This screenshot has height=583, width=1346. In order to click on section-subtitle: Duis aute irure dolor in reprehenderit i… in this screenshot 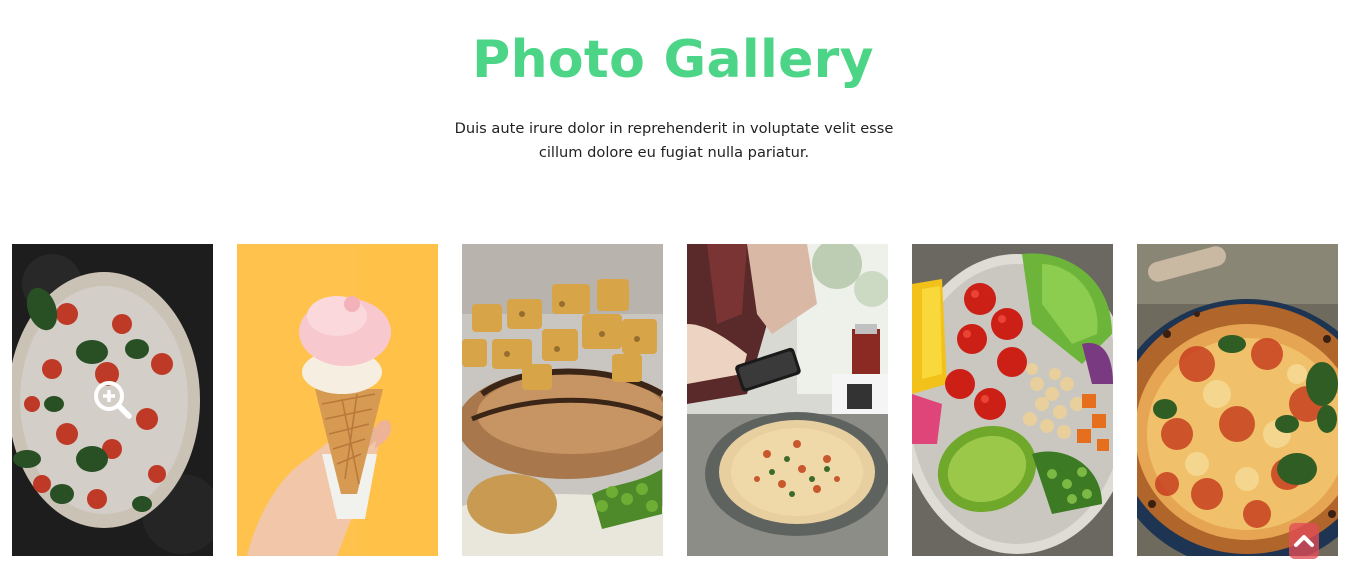, I will do `click(674, 140)`.